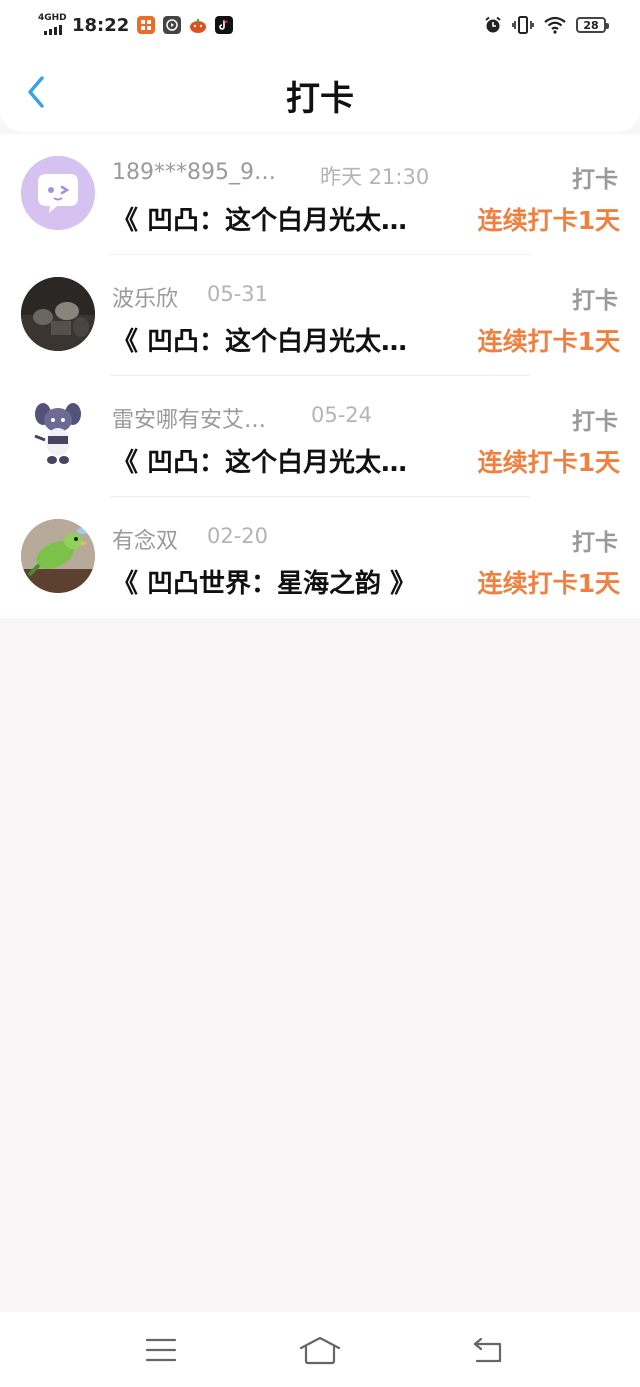 The height and width of the screenshot is (1387, 640). I want to click on battery-icon: 28, so click(592, 25).